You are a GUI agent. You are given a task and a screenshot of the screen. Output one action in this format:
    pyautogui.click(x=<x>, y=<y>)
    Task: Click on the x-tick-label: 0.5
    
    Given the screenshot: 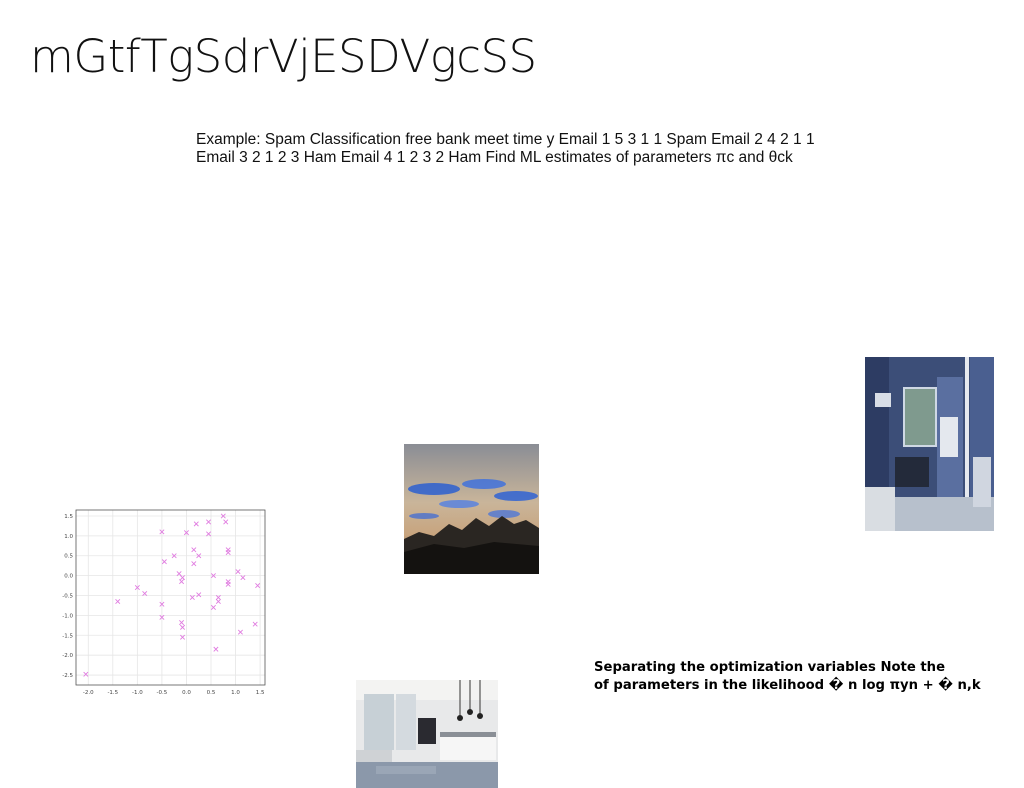 What is the action you would take?
    pyautogui.click(x=211, y=693)
    